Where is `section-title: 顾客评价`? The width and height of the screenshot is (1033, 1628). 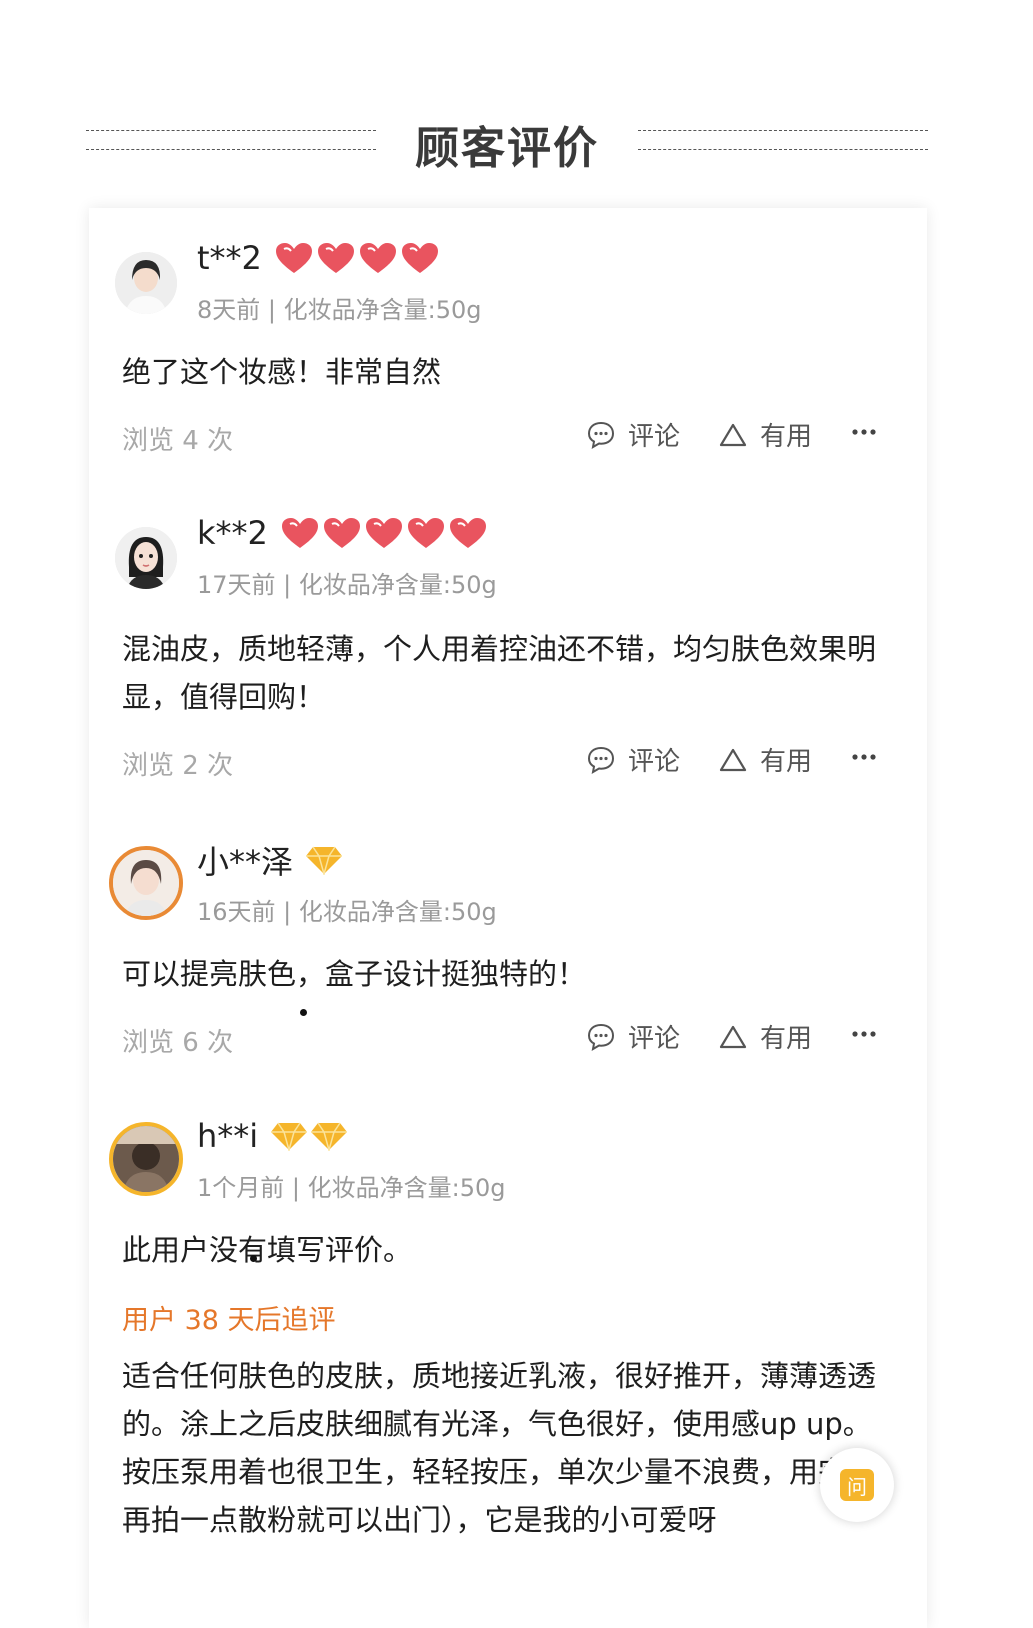
section-title: 顾客评价 is located at coordinates (507, 148).